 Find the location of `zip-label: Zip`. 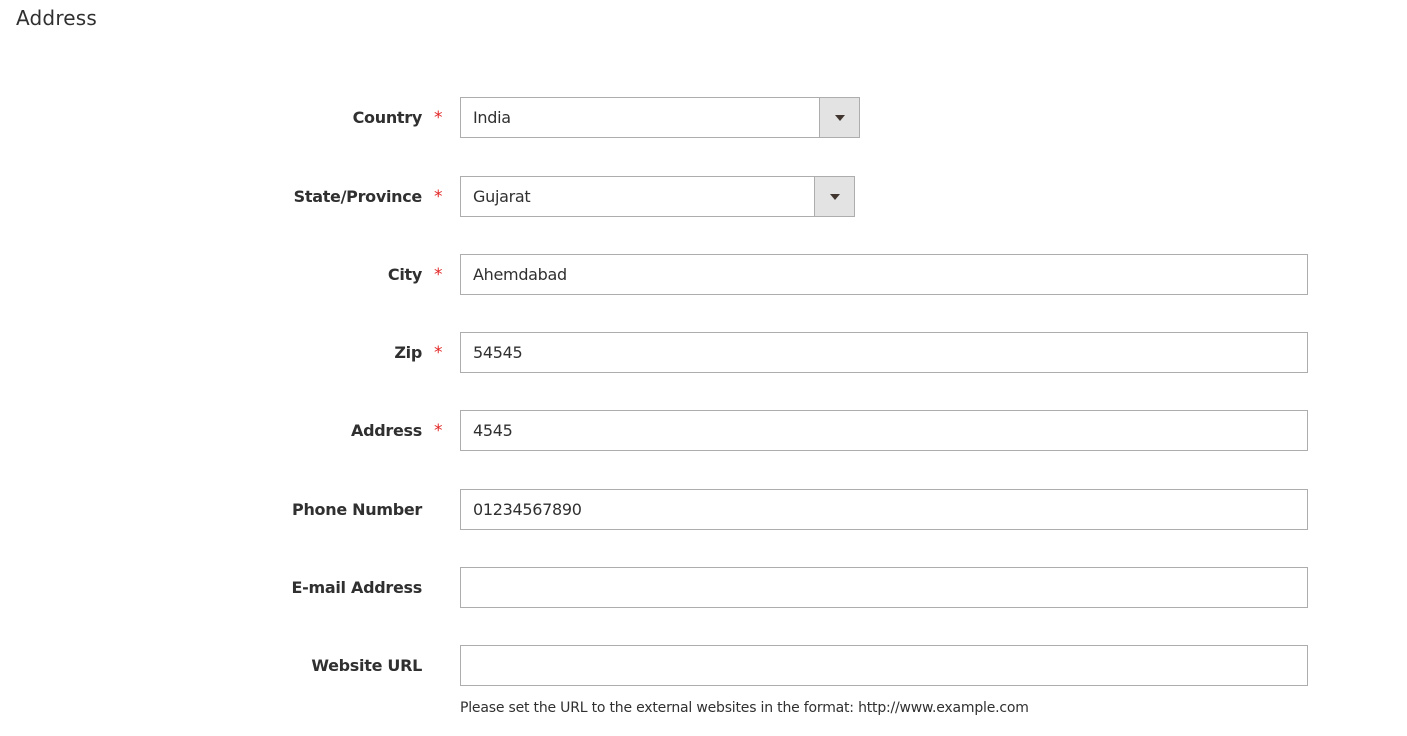

zip-label: Zip is located at coordinates (408, 352).